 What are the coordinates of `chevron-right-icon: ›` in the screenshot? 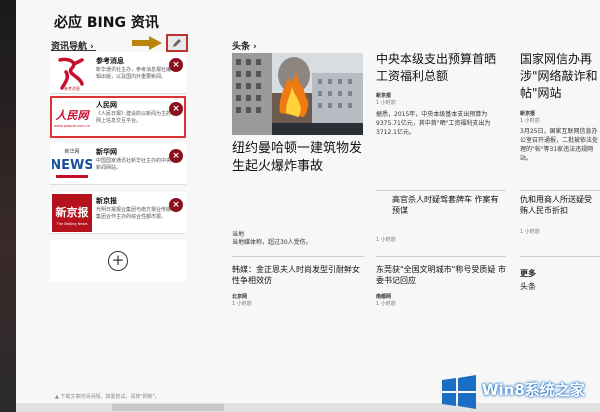 It's located at (255, 47).